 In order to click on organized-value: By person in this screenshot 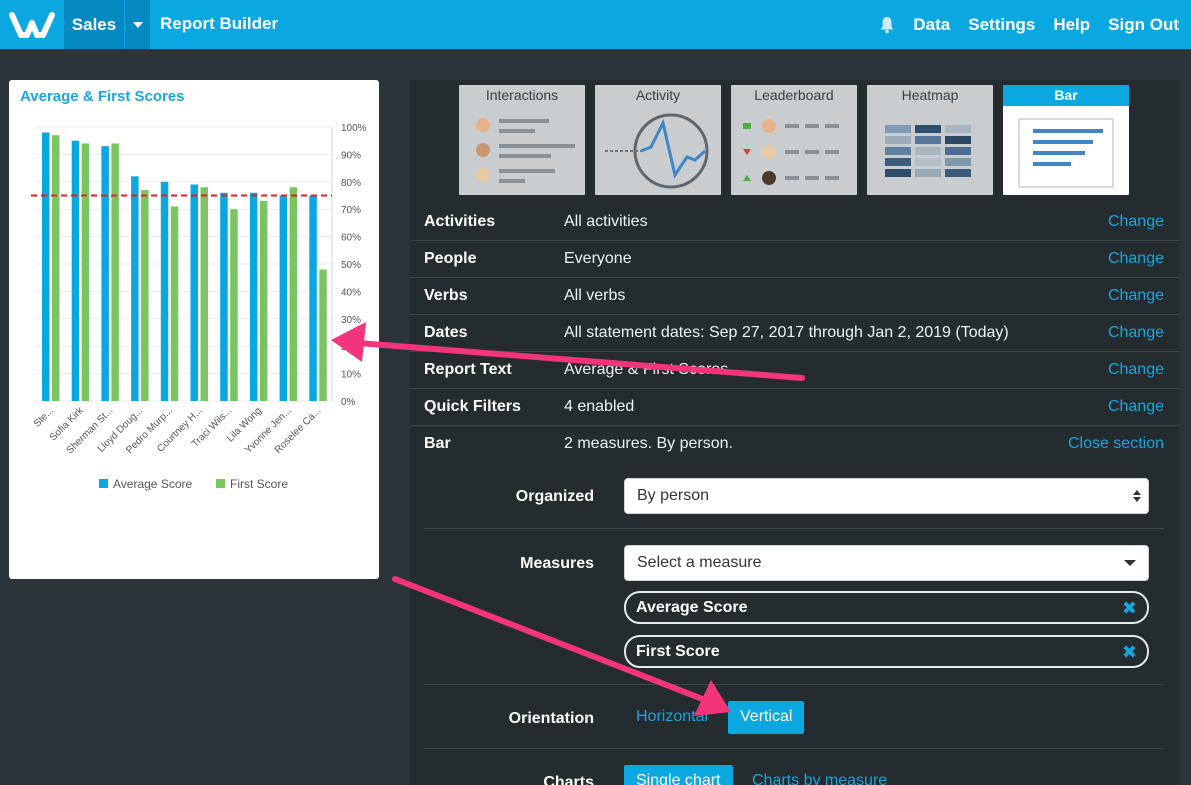, I will do `click(673, 495)`.